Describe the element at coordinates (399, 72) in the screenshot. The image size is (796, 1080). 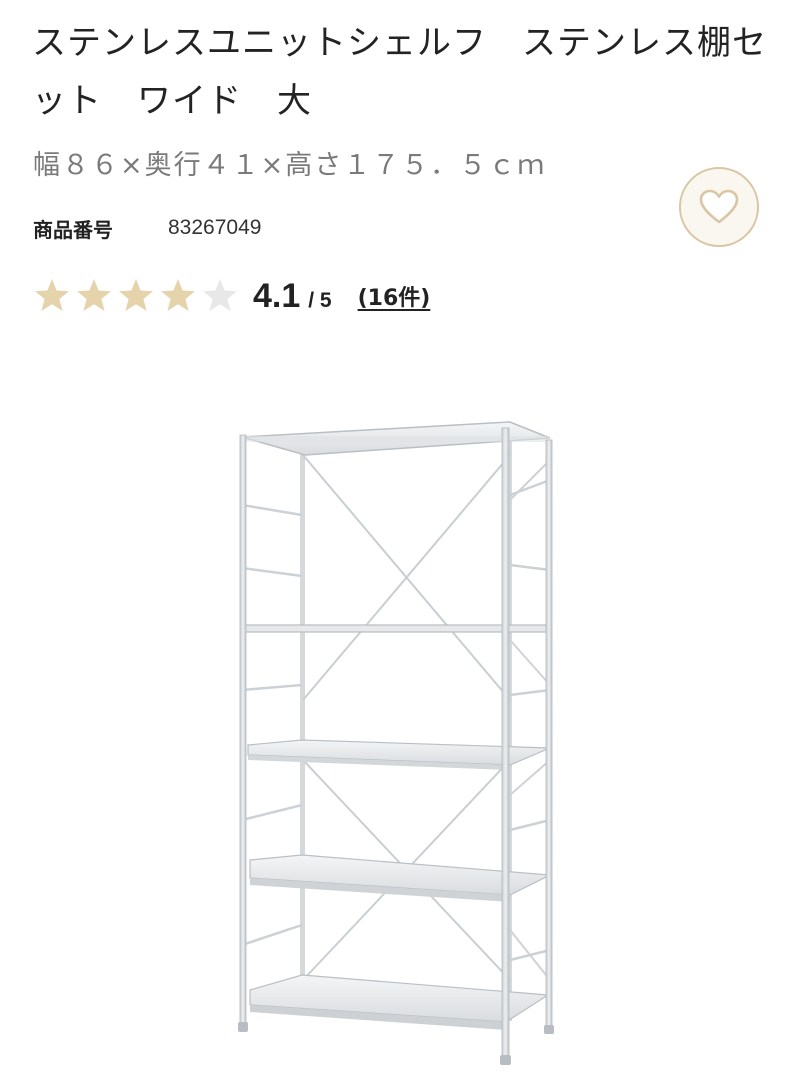
I see `product-title: ステンレスユニットシェルフ ステンレス棚セット ワイド 大` at that location.